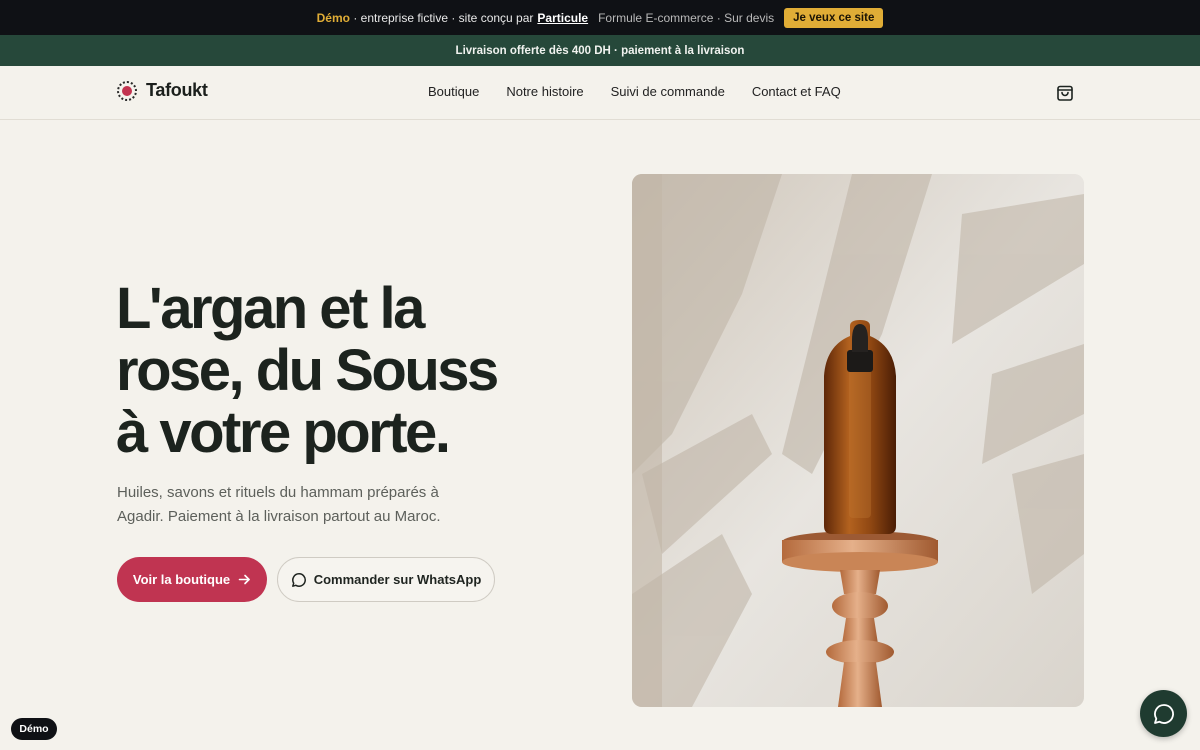  What do you see at coordinates (834, 17) in the screenshot?
I see `want-this-site-button: Je veux ce site` at bounding box center [834, 17].